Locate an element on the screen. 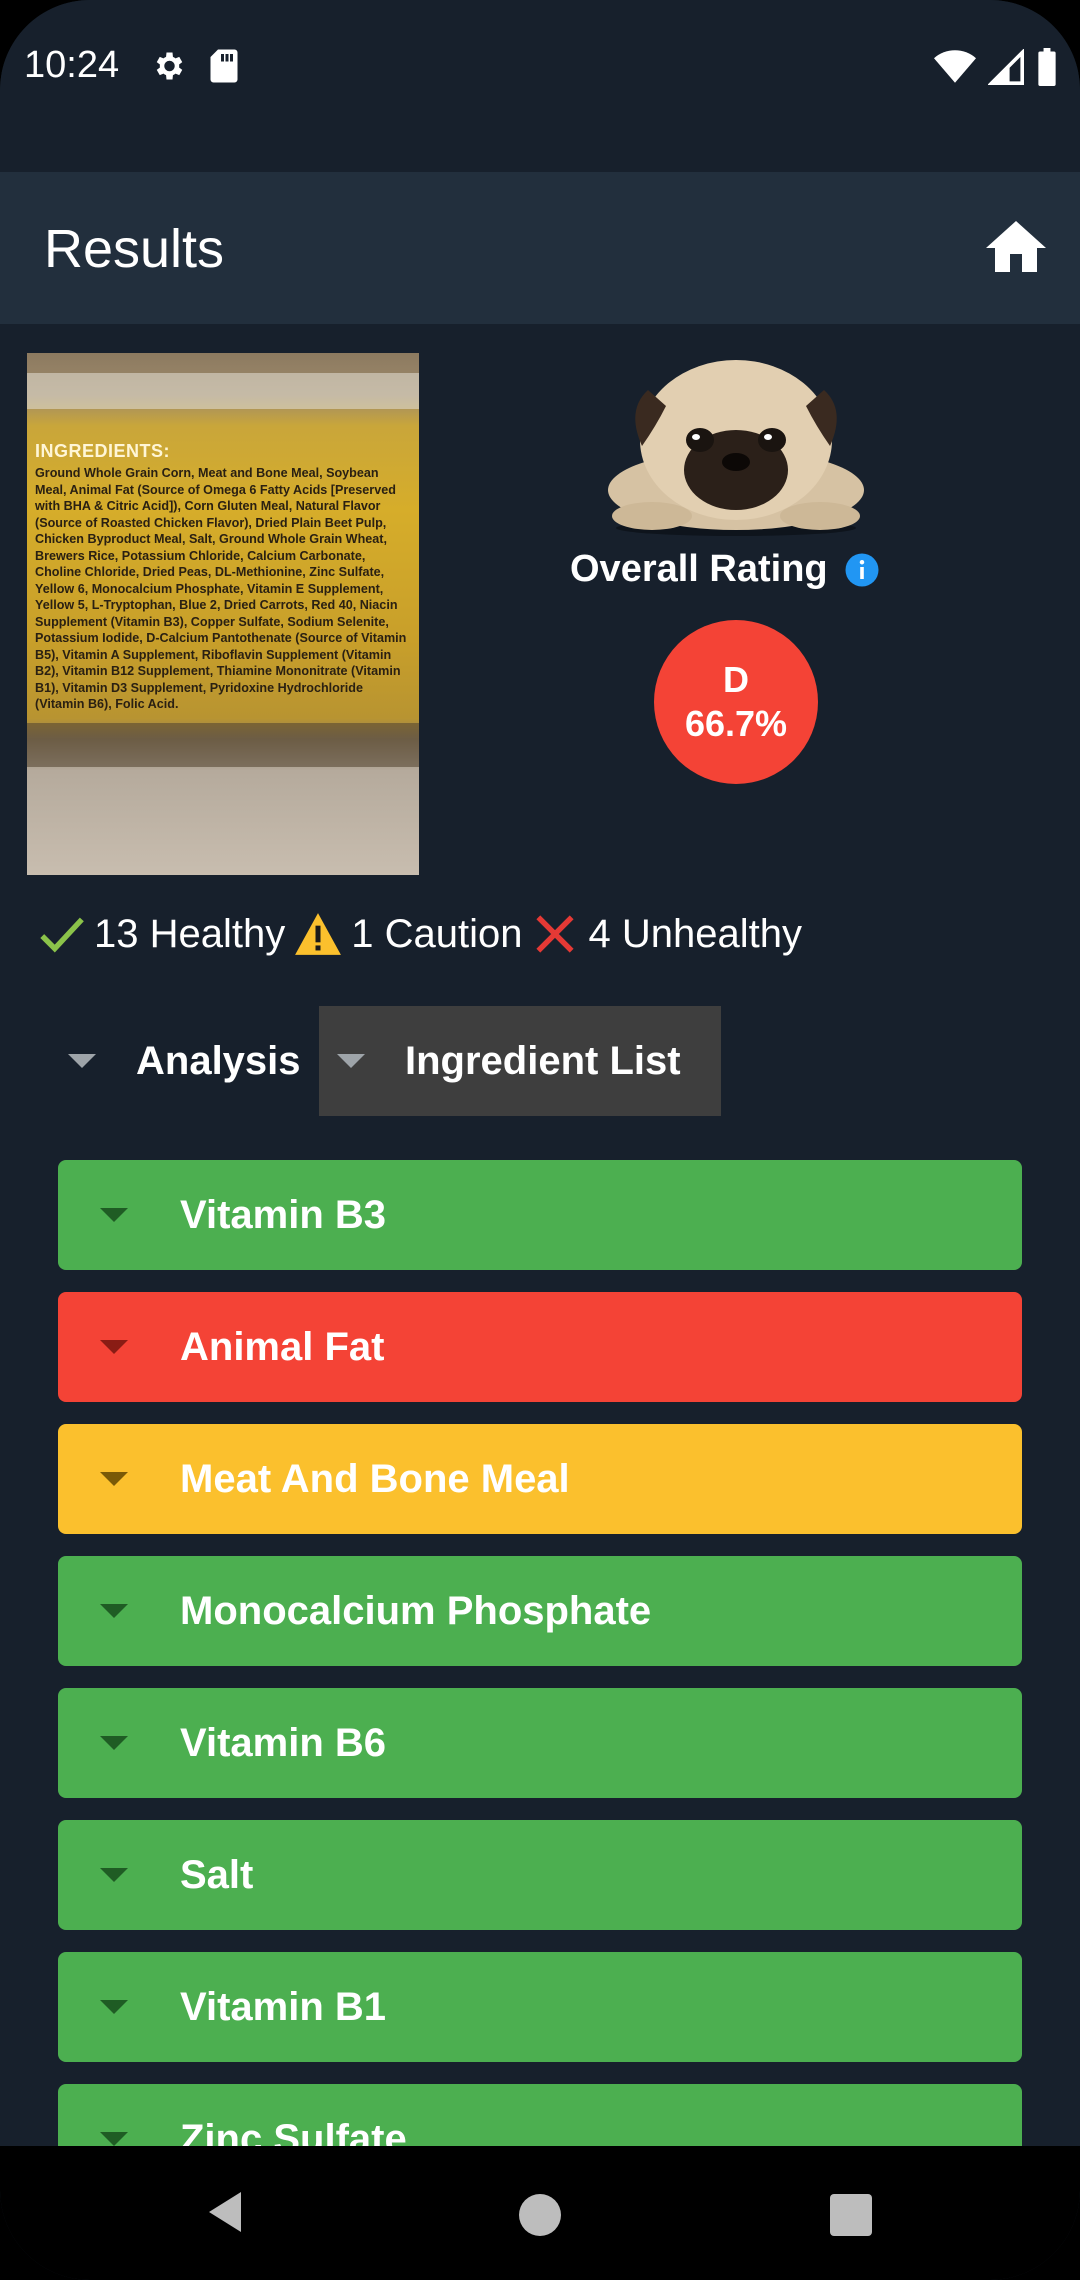  photo-ingredients-heading: INGREDIENTS: is located at coordinates (103, 451).